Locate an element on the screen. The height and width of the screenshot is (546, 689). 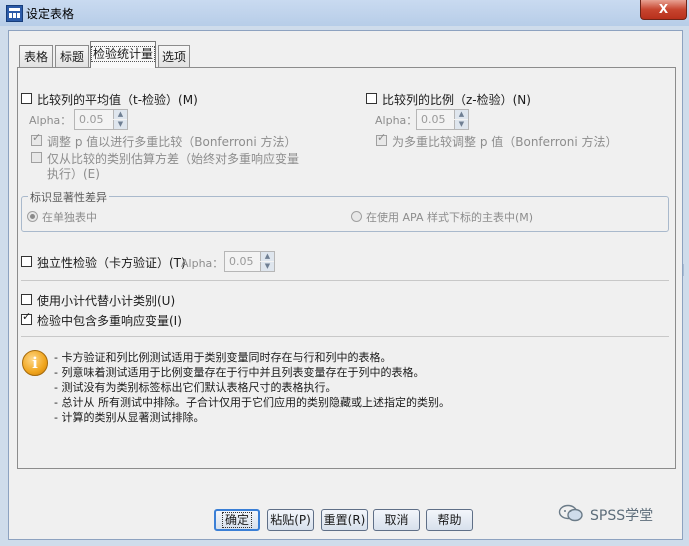
tab-titles: 标题 is located at coordinates (72, 56).